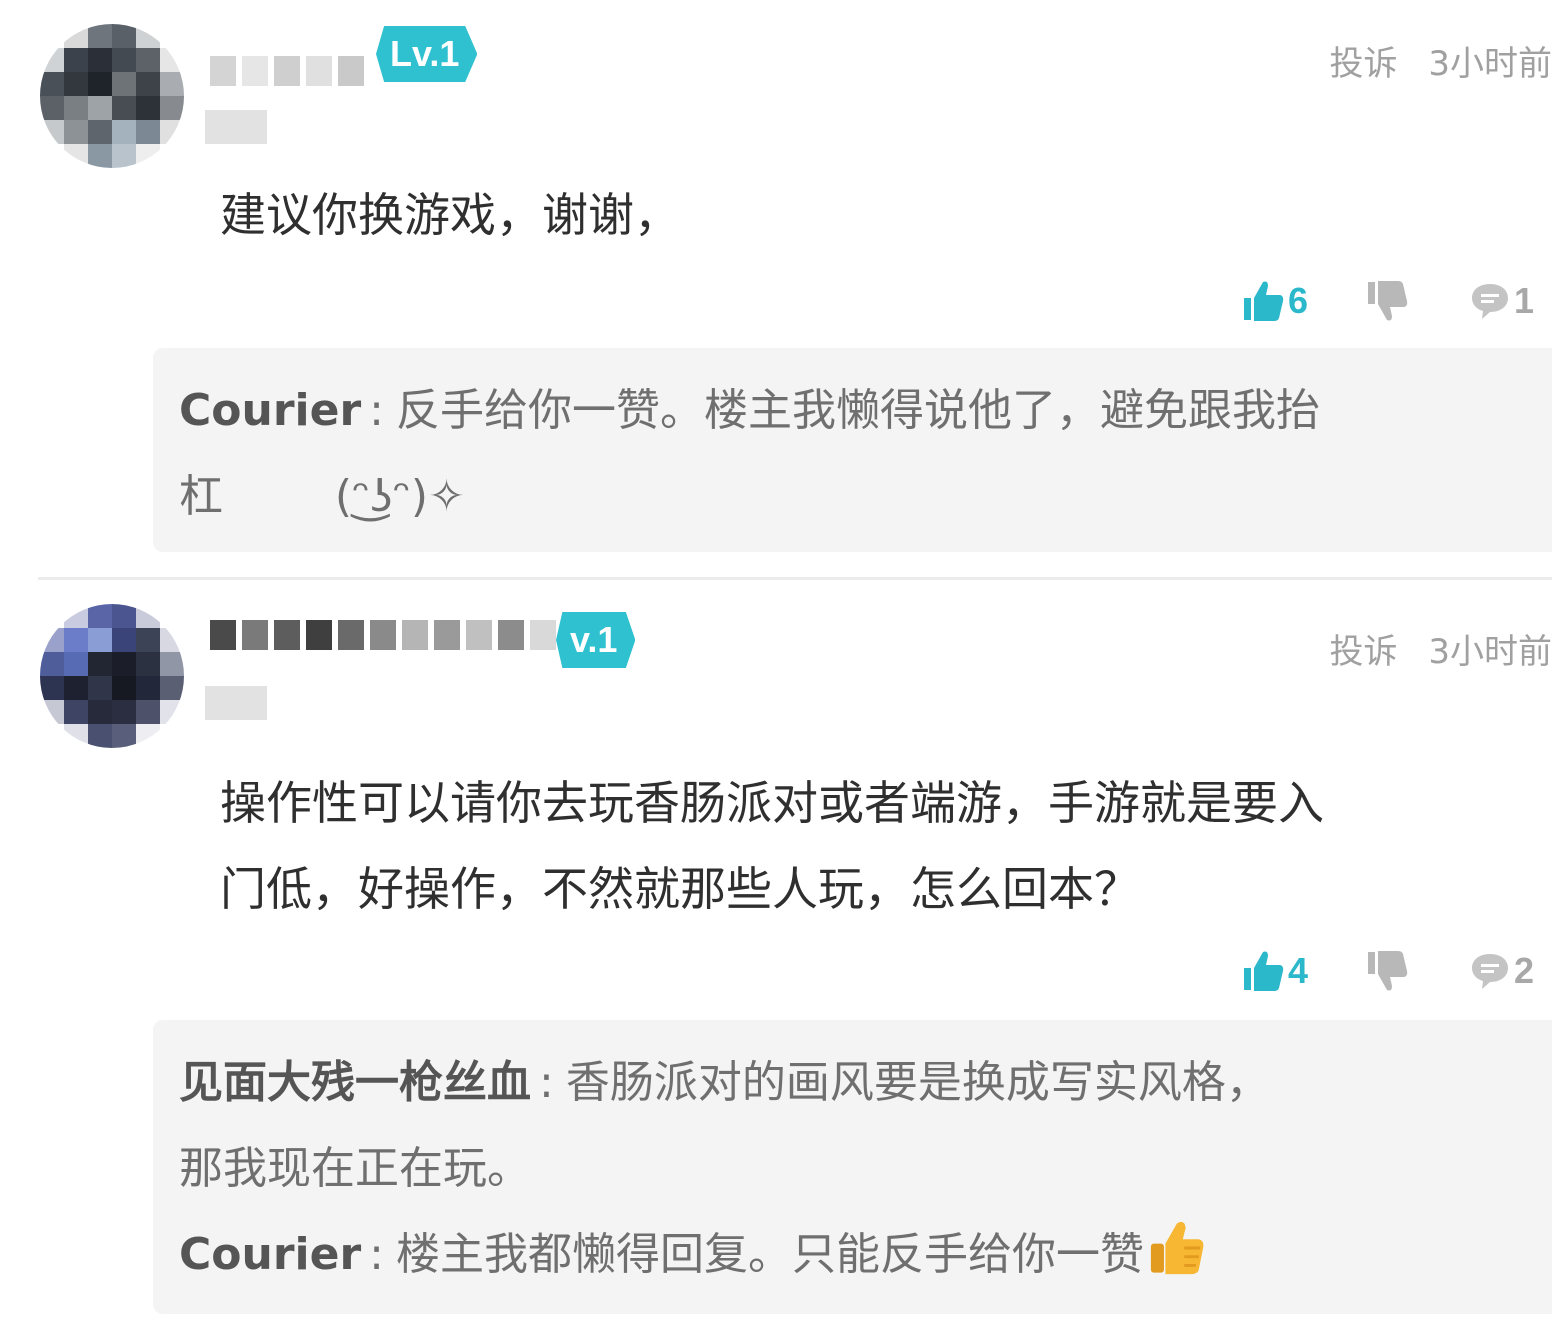 This screenshot has height=1332, width=1552. Describe the element at coordinates (1177, 1248) in the screenshot. I see `thumbs-up-emoji-icon` at that location.